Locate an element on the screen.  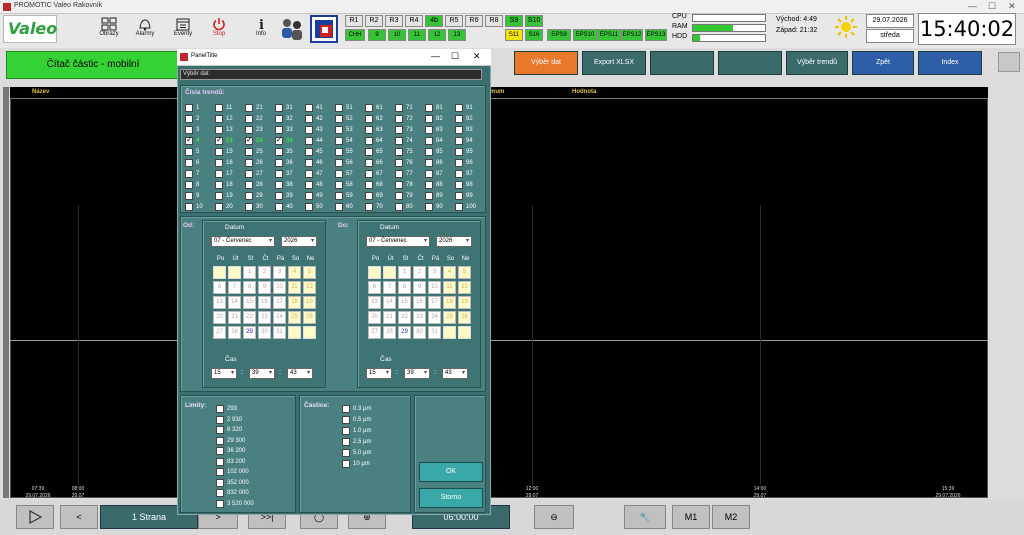
trend-57-checkbox is located at coordinates (339, 174).